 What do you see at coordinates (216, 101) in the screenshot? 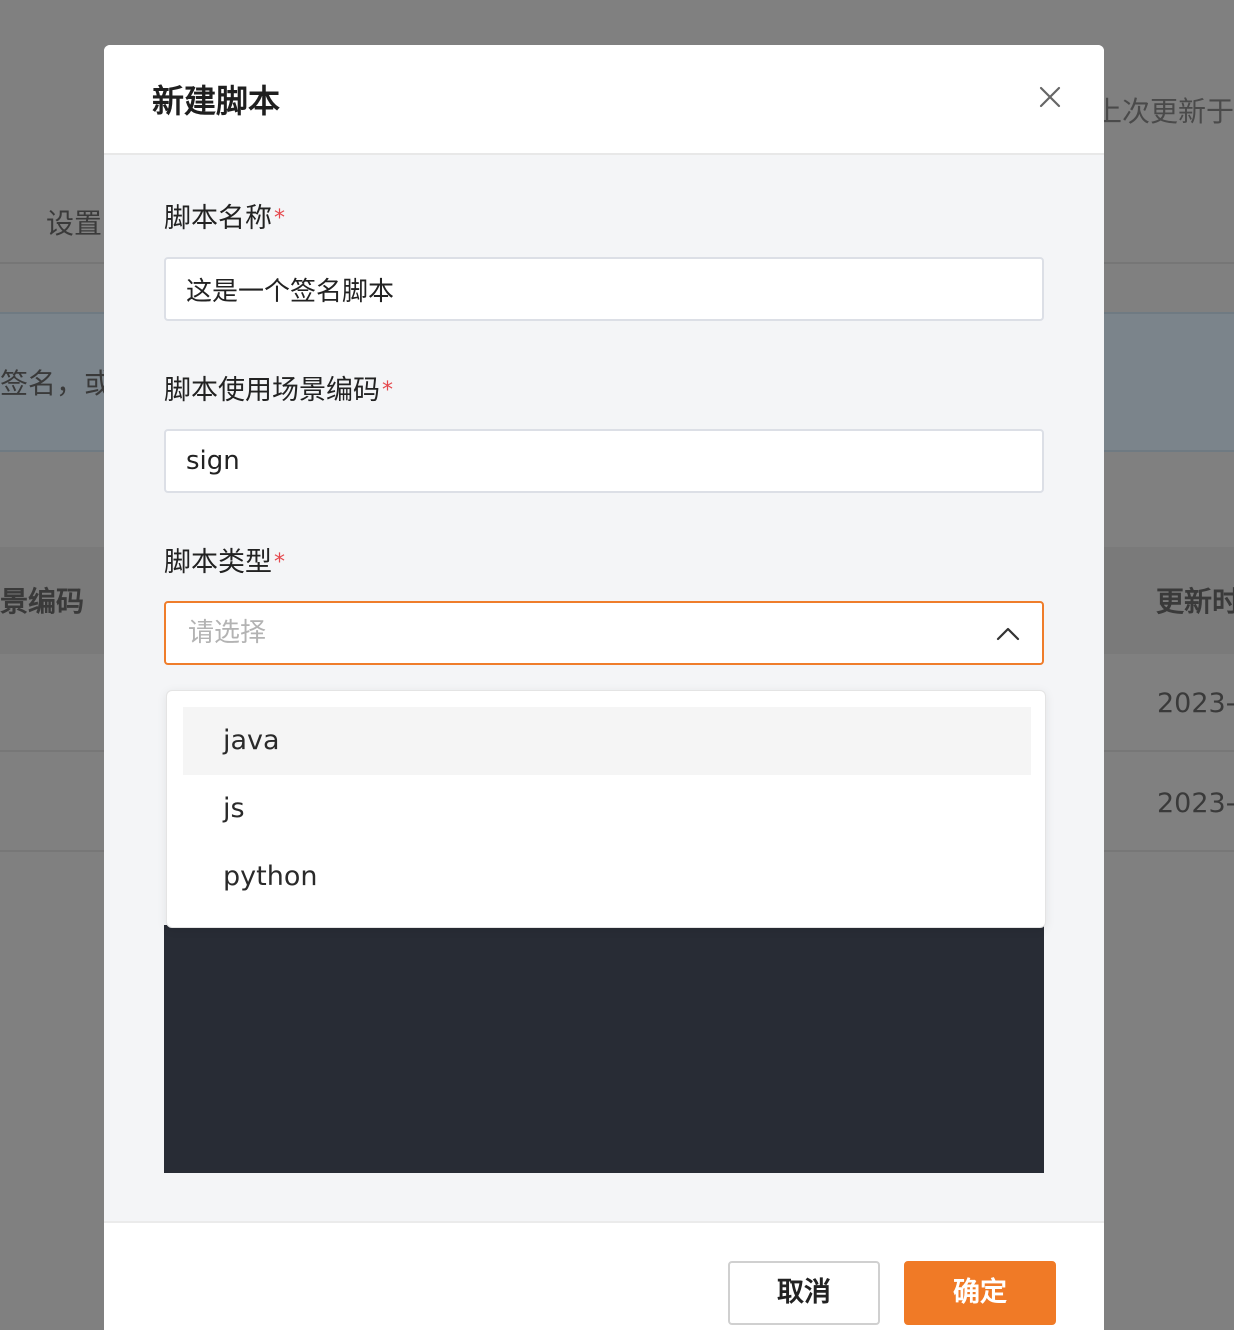
I see `modal-title: 新建脚本` at bounding box center [216, 101].